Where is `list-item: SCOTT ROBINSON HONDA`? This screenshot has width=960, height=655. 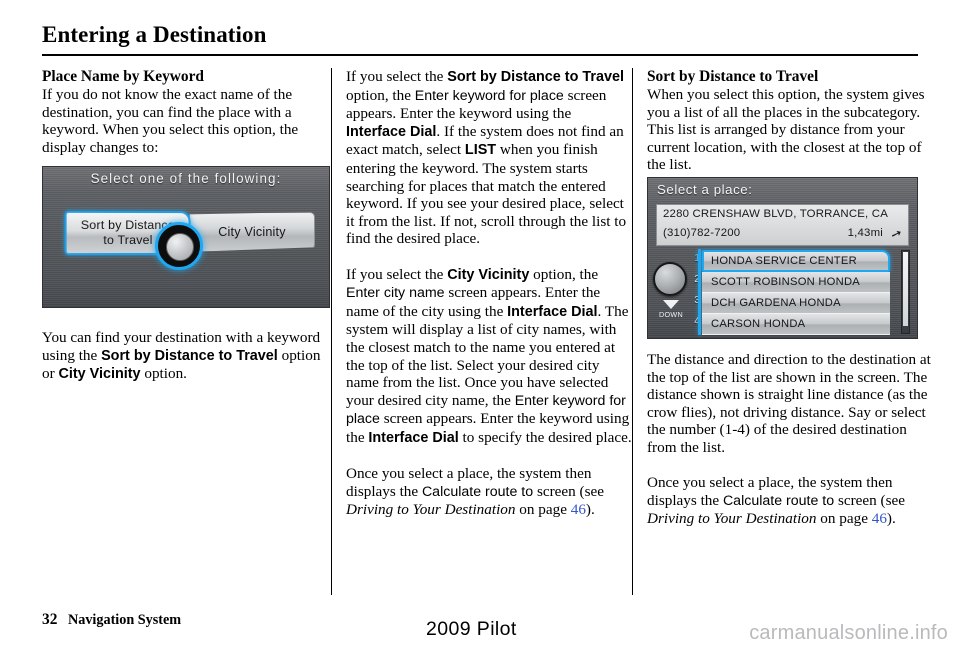
list-item: SCOTT ROBINSON HONDA is located at coordinates (796, 282).